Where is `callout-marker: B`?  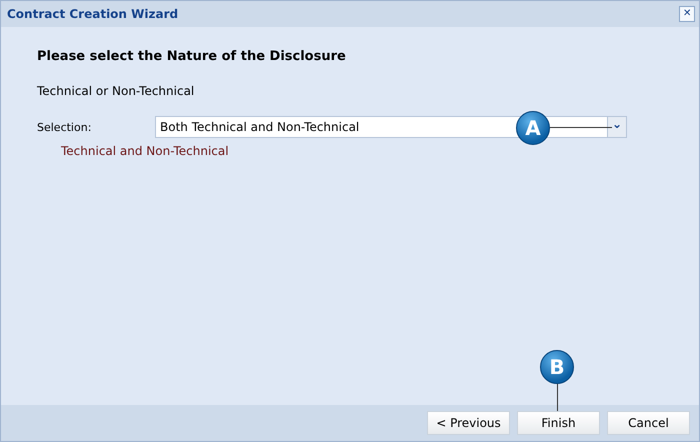 callout-marker: B is located at coordinates (557, 367).